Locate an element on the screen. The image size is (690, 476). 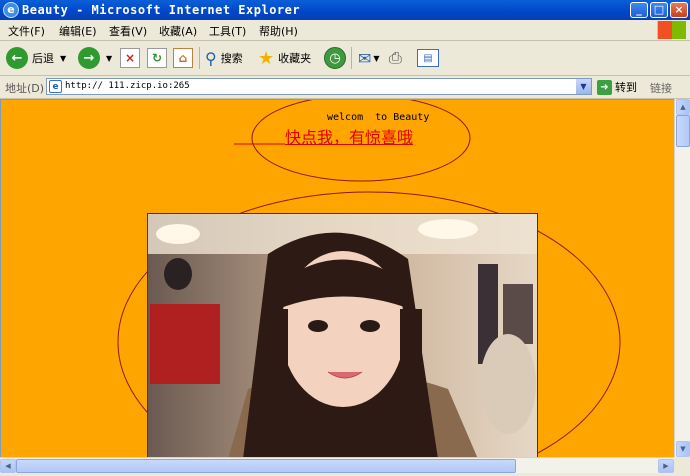
menu-file: 文件(F) is located at coordinates (26, 31).